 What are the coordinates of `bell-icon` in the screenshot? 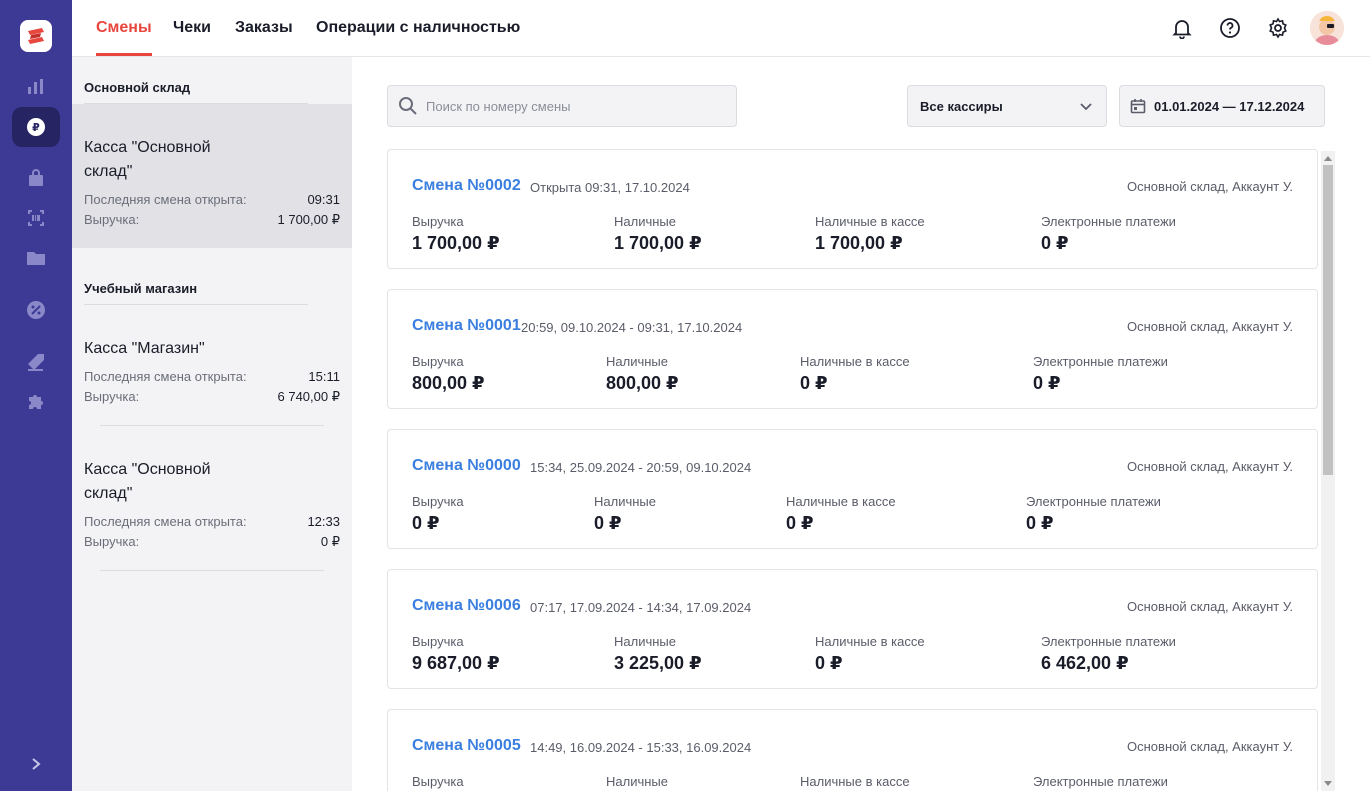 It's located at (1182, 29).